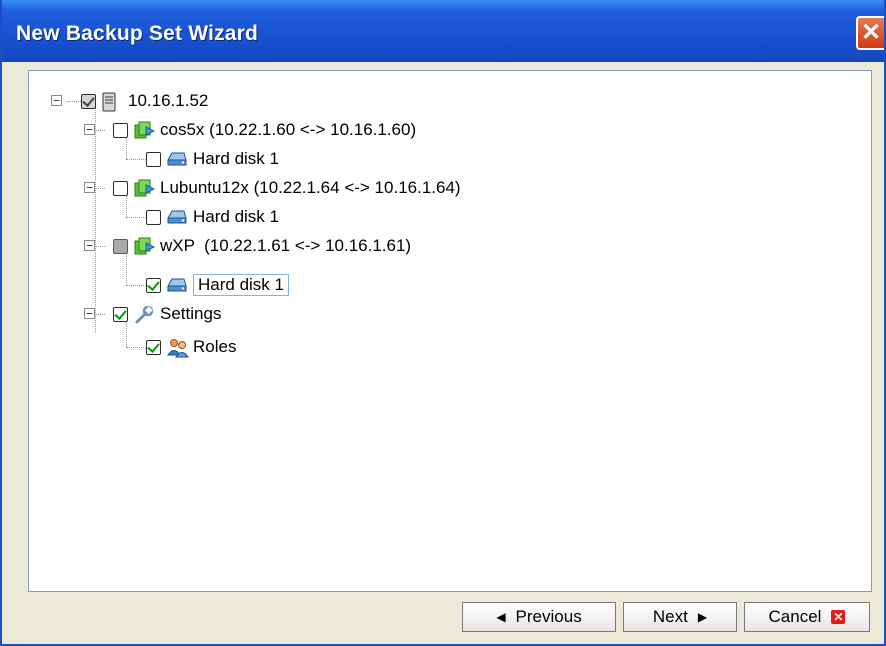 The image size is (886, 646). I want to click on host-label: 10.16.1.52, so click(168, 100).